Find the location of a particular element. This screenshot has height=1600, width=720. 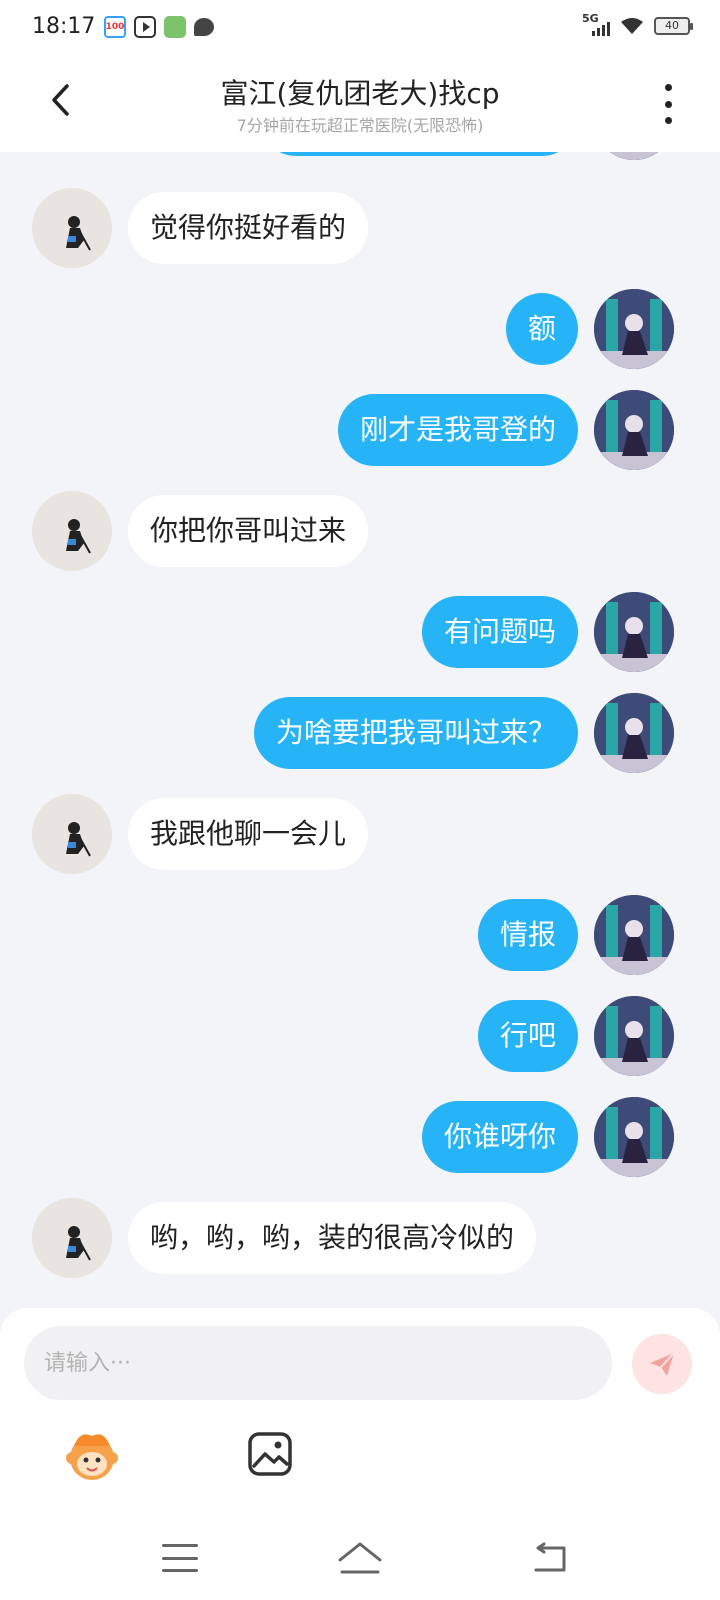

message-bubble-mine is located at coordinates (419, 154).